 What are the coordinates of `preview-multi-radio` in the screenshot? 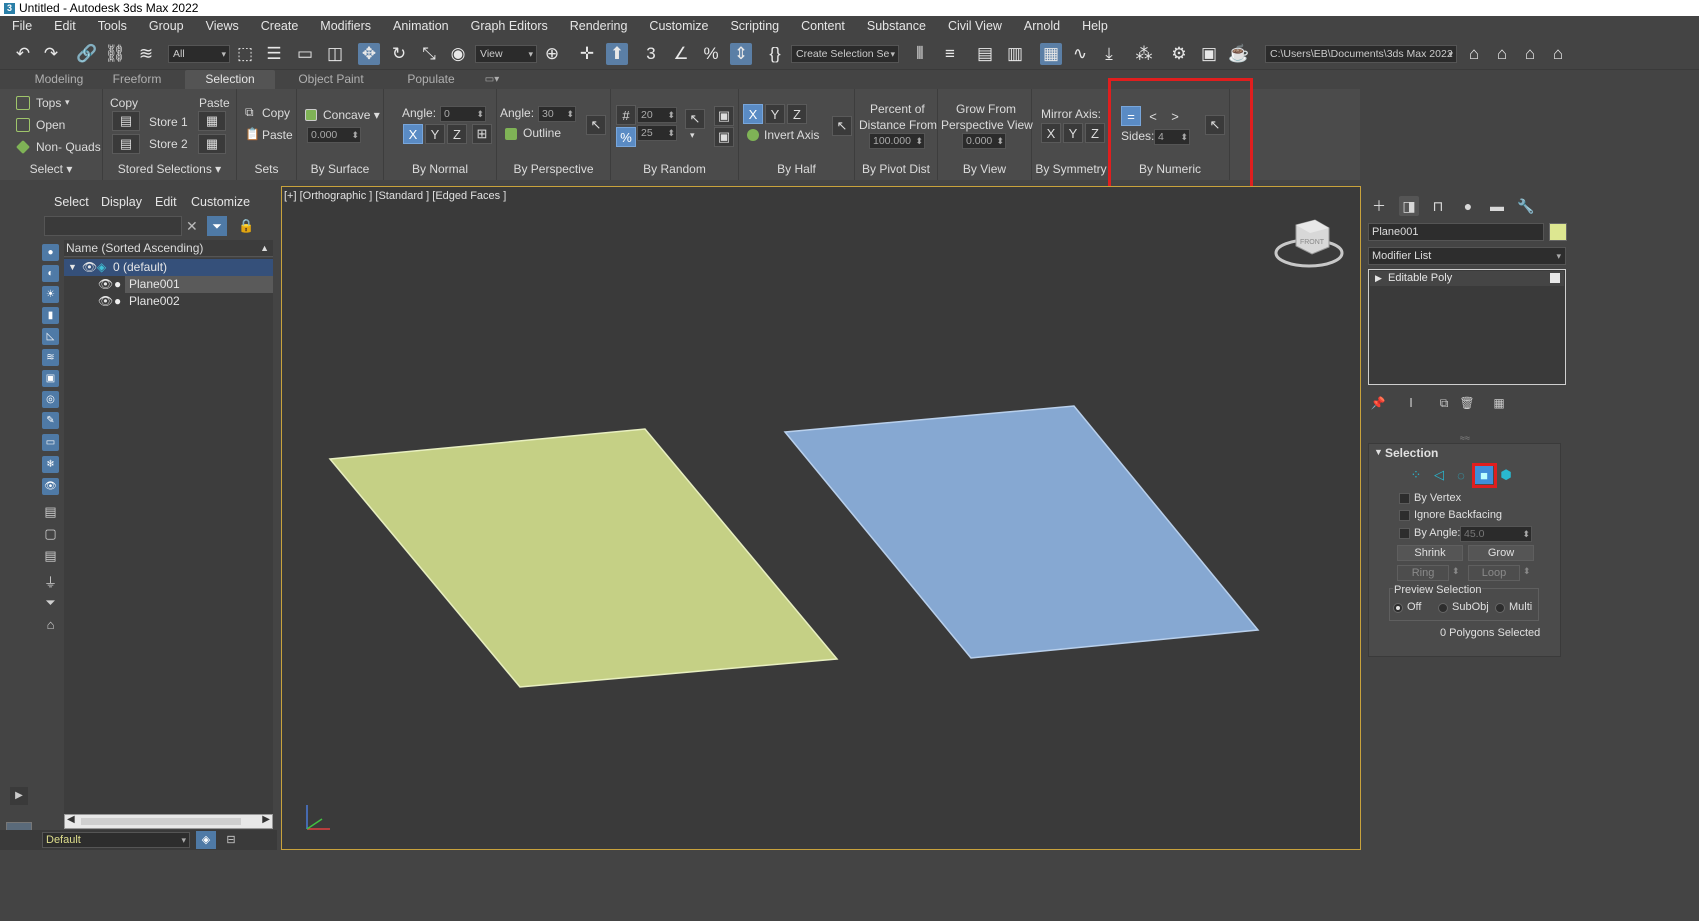 It's located at (1500, 608).